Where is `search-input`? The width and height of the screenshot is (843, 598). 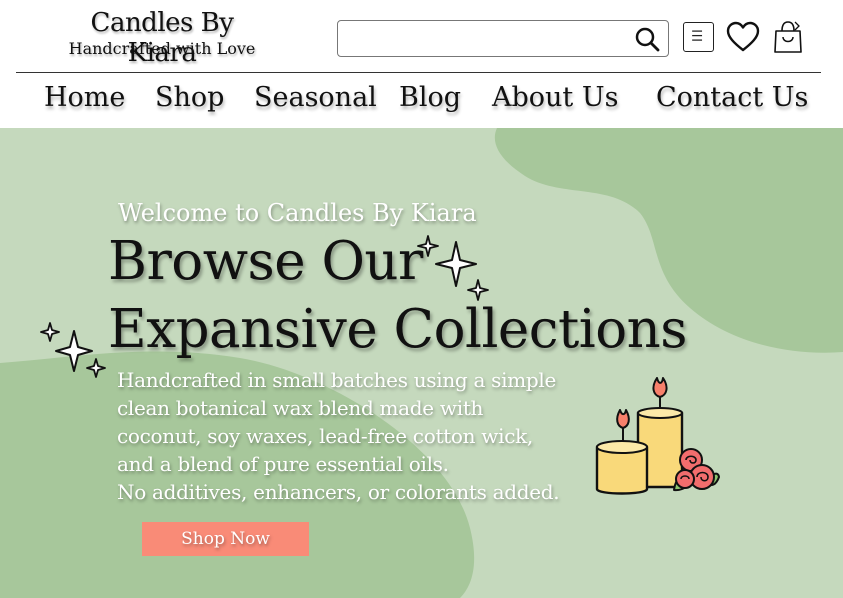
search-input is located at coordinates (486, 39).